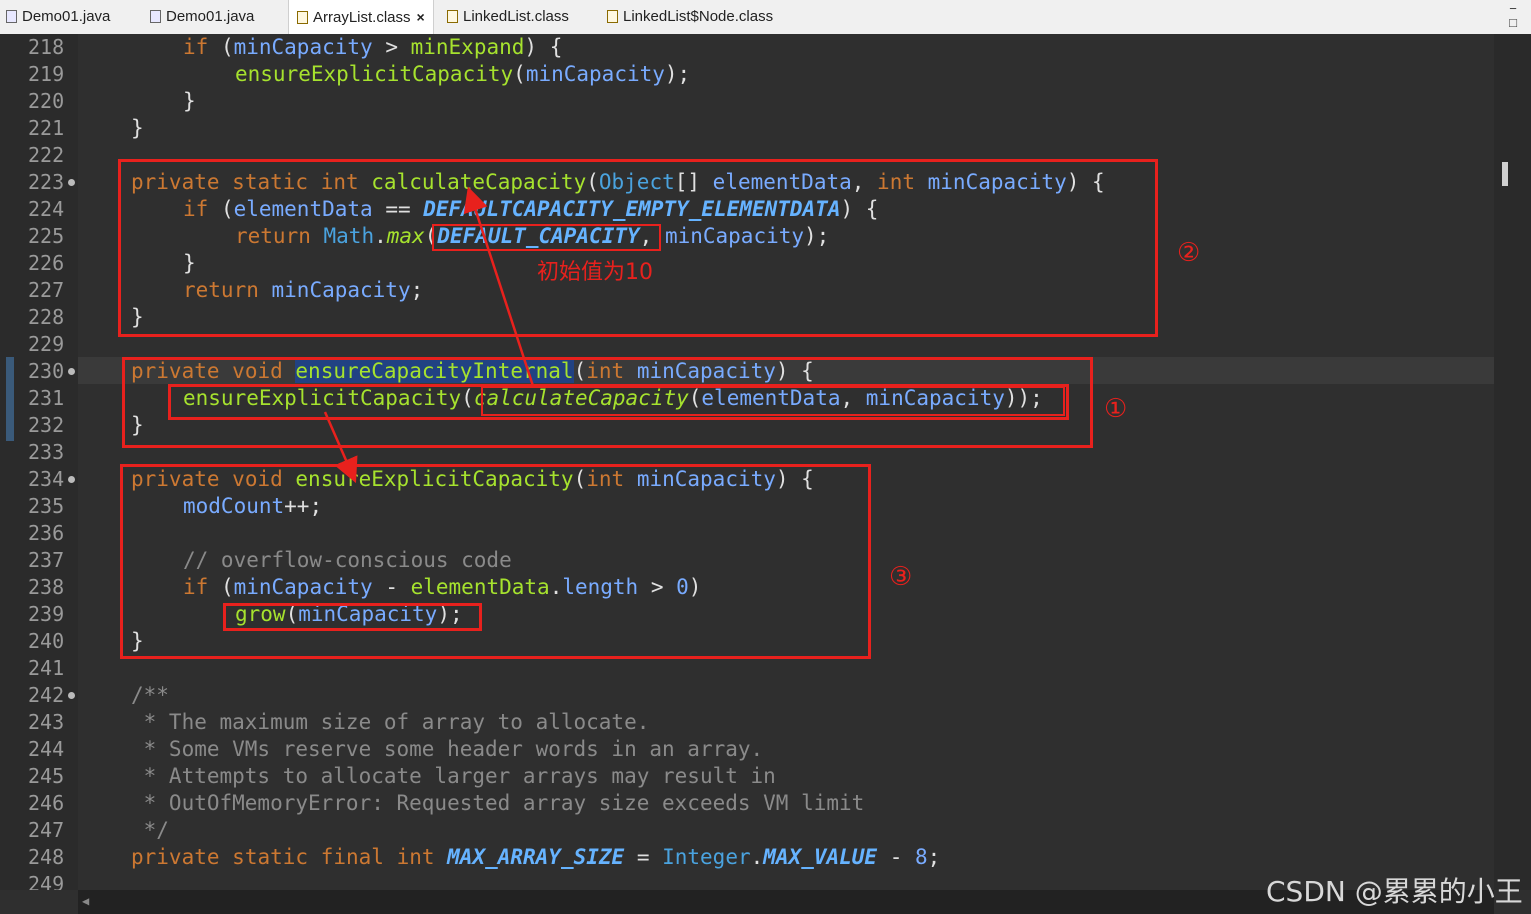 The height and width of the screenshot is (914, 1531). What do you see at coordinates (516, 16) in the screenshot?
I see `tab-label: LinkedList.class` at bounding box center [516, 16].